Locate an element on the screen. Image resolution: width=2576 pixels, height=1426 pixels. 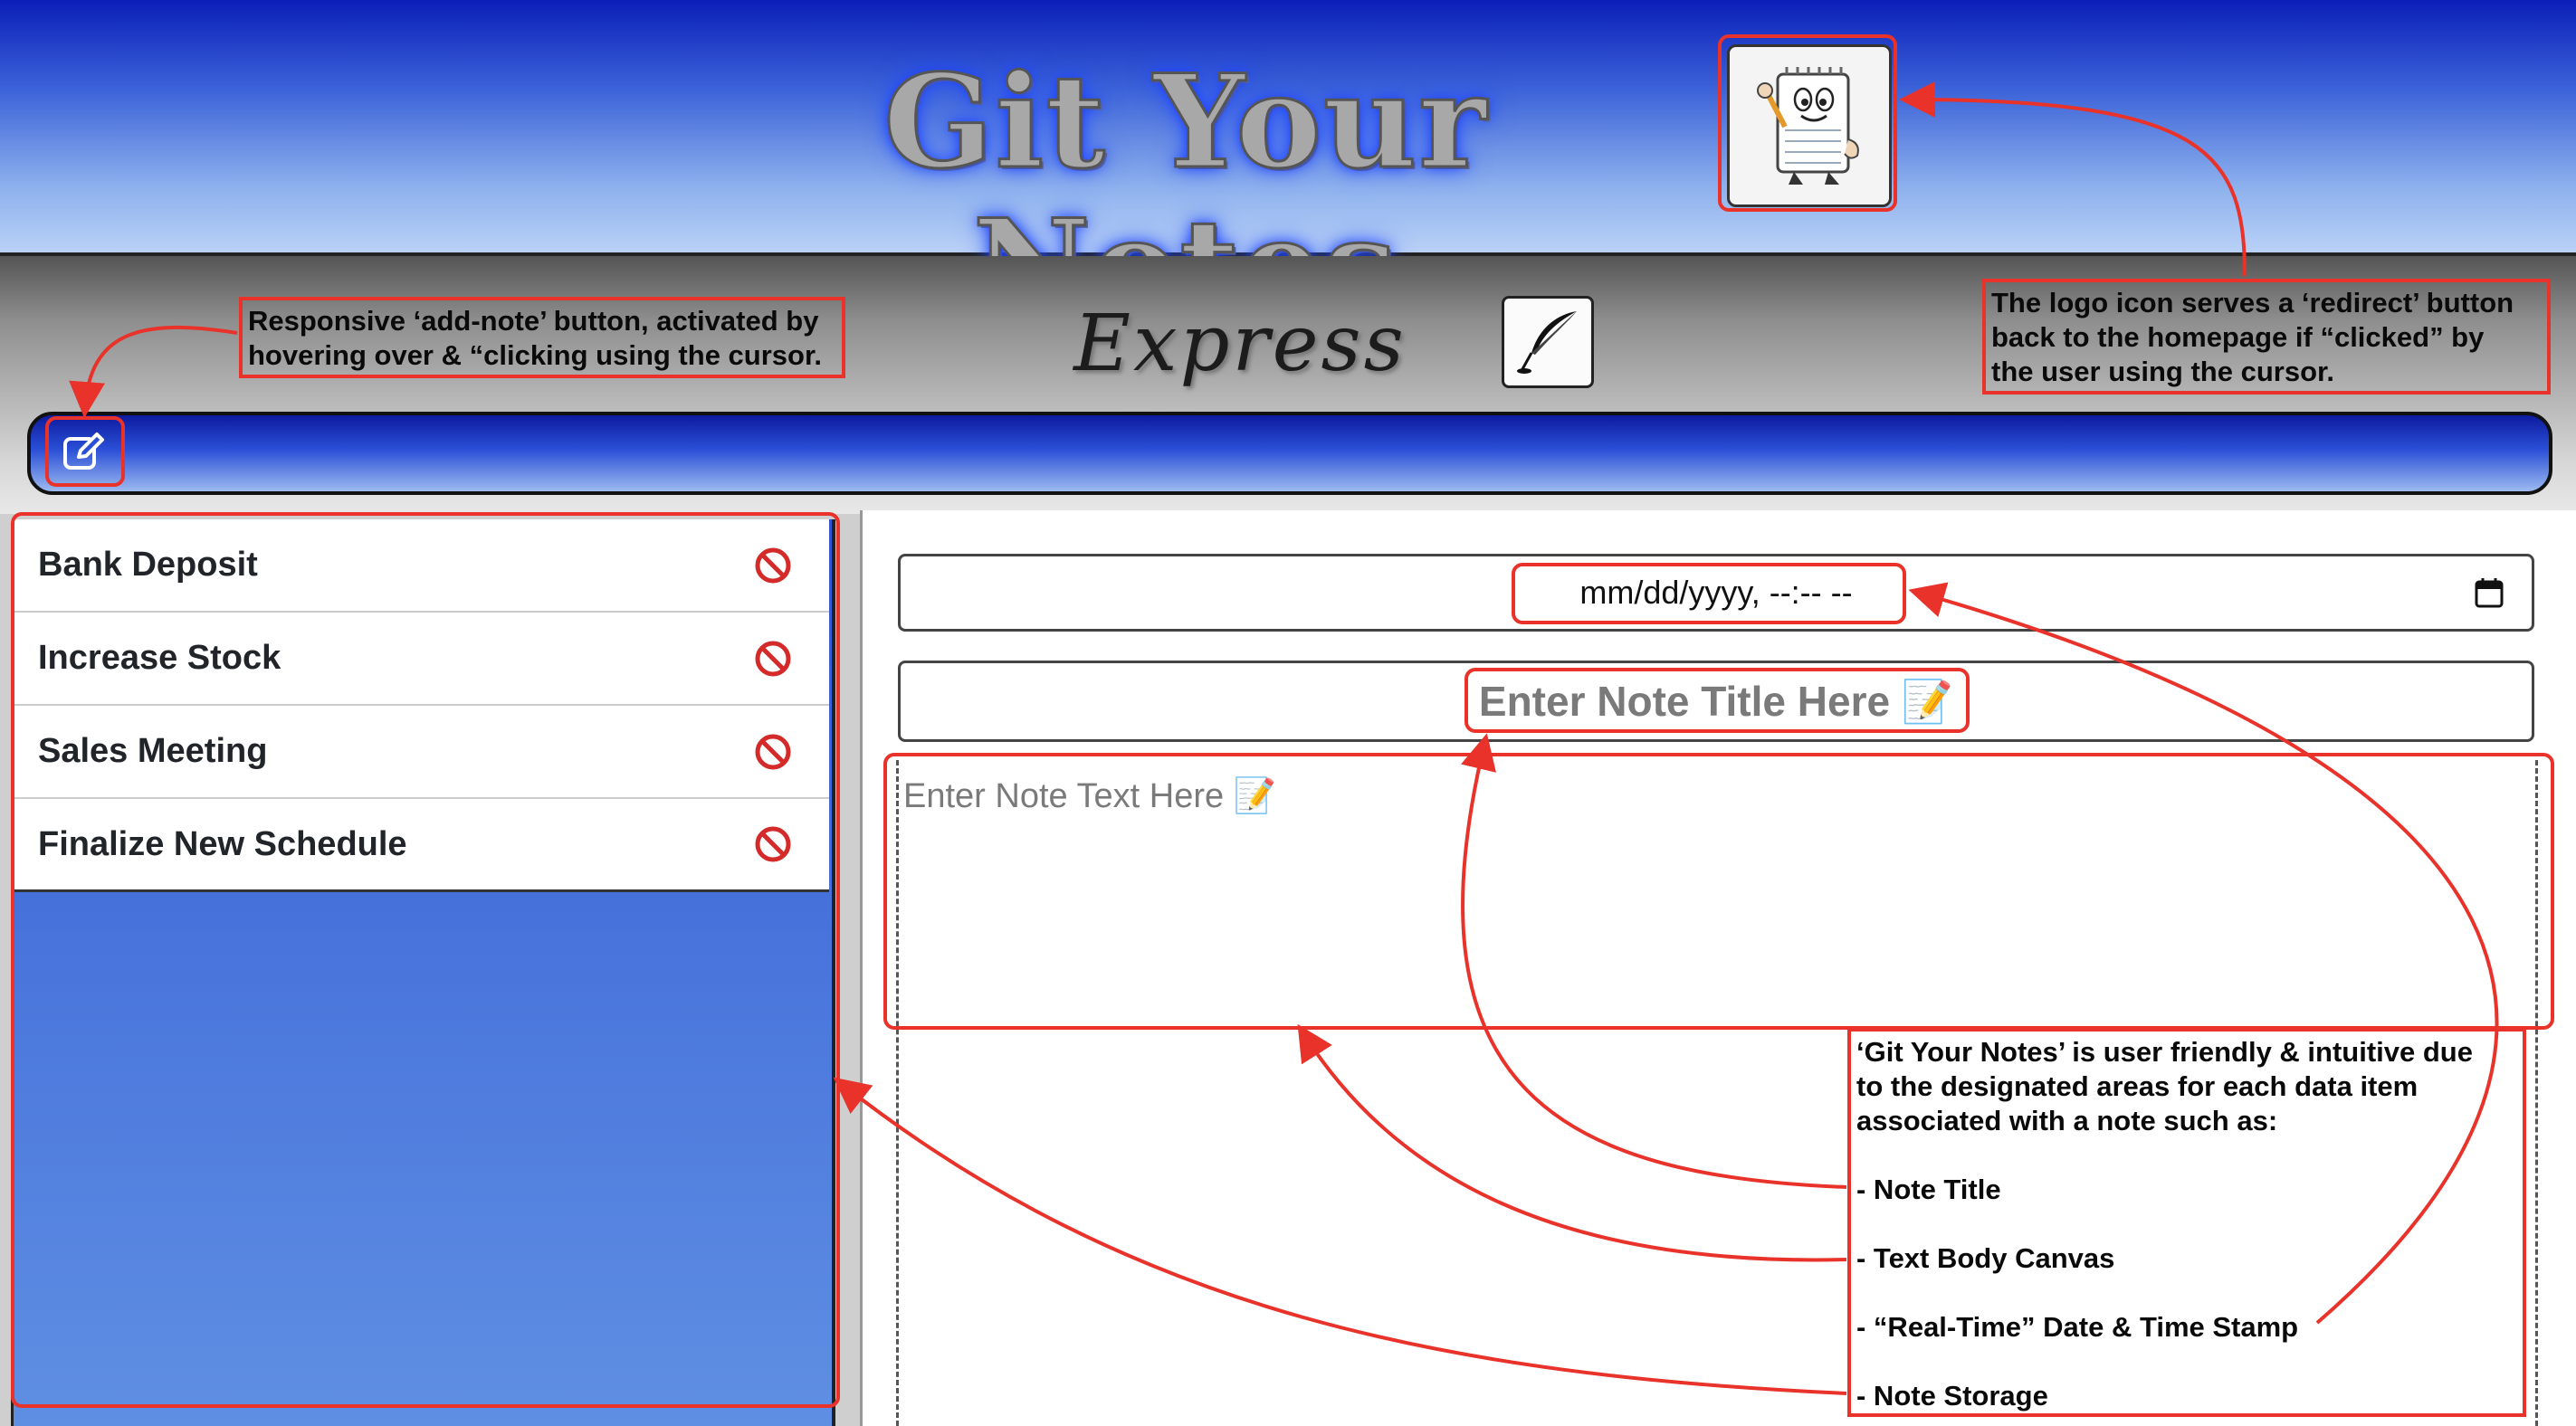
quill-badge is located at coordinates (1548, 342).